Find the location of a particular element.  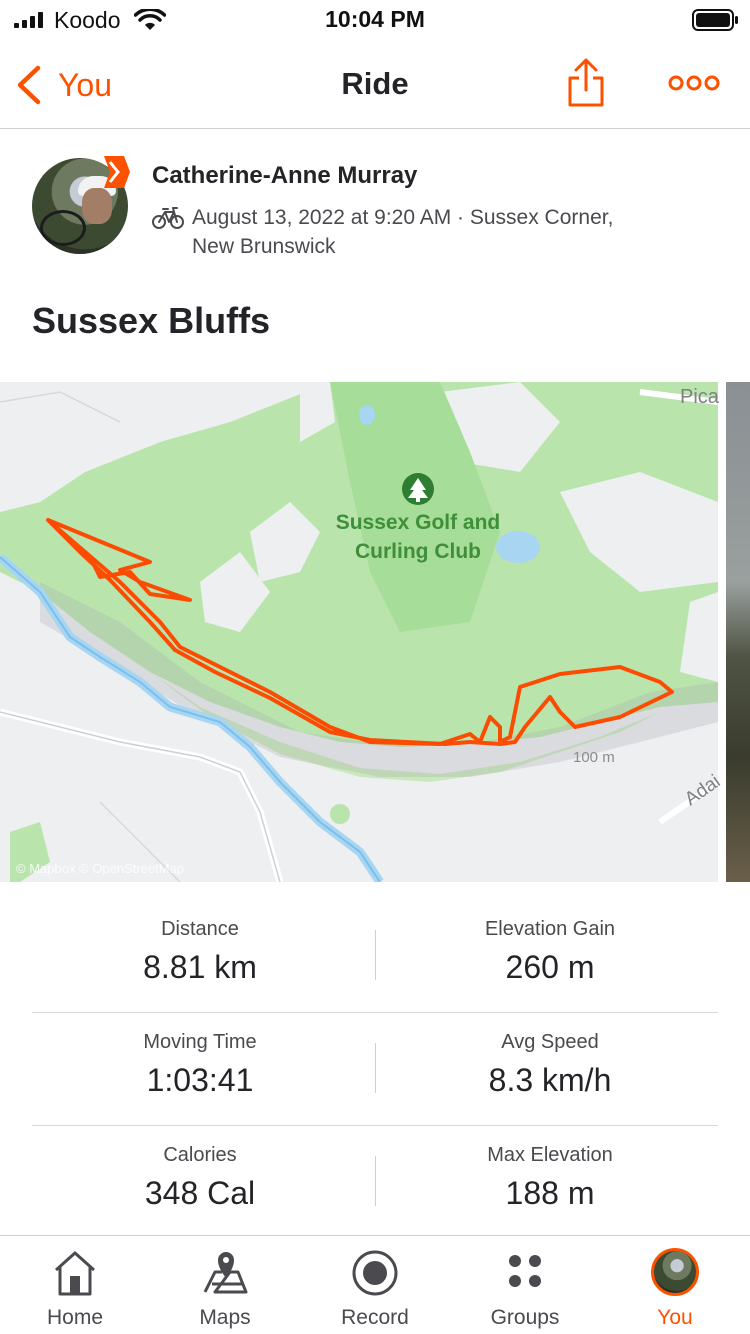

map-attribution: © Mapbox © OpenStreetMap is located at coordinates (100, 868).